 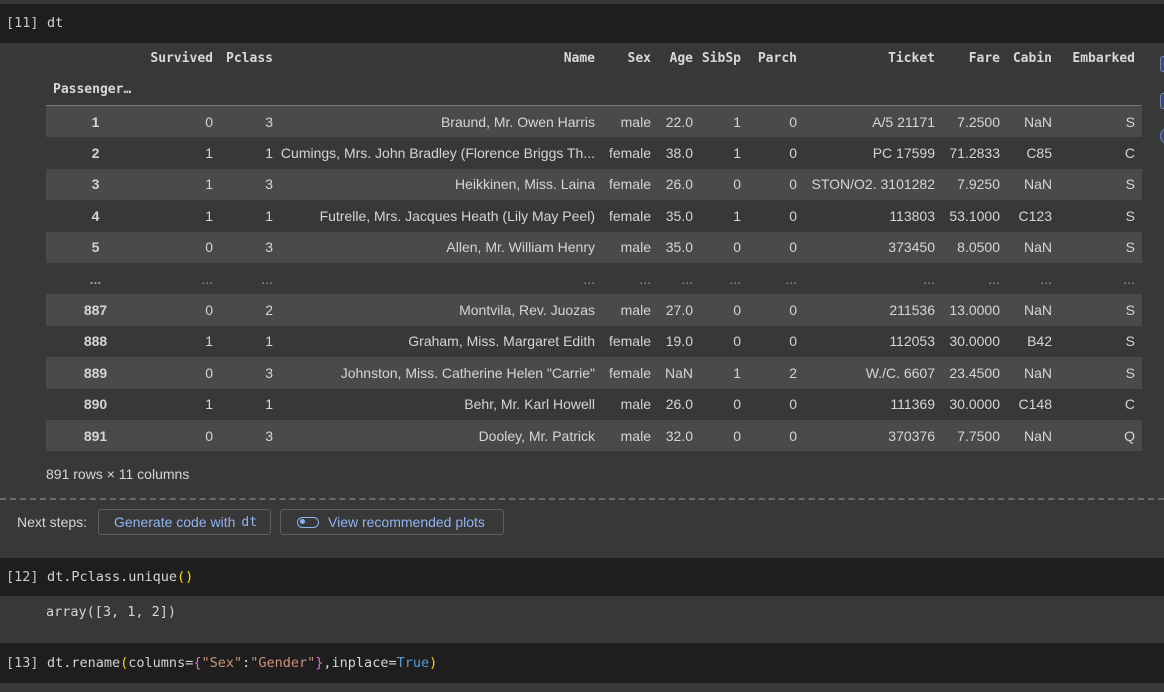 What do you see at coordinates (681, 58) in the screenshot?
I see `column-header: Age` at bounding box center [681, 58].